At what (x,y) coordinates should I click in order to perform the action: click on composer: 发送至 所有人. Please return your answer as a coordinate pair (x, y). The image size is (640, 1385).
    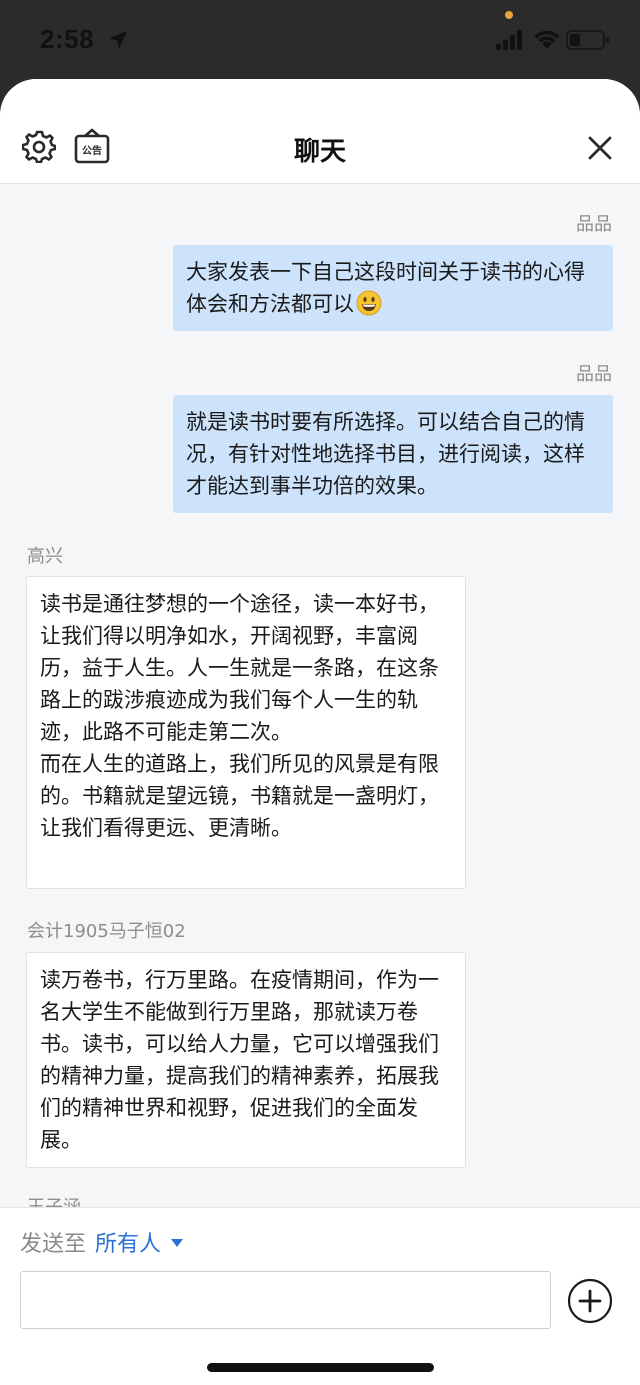
    Looking at the image, I should click on (320, 1296).